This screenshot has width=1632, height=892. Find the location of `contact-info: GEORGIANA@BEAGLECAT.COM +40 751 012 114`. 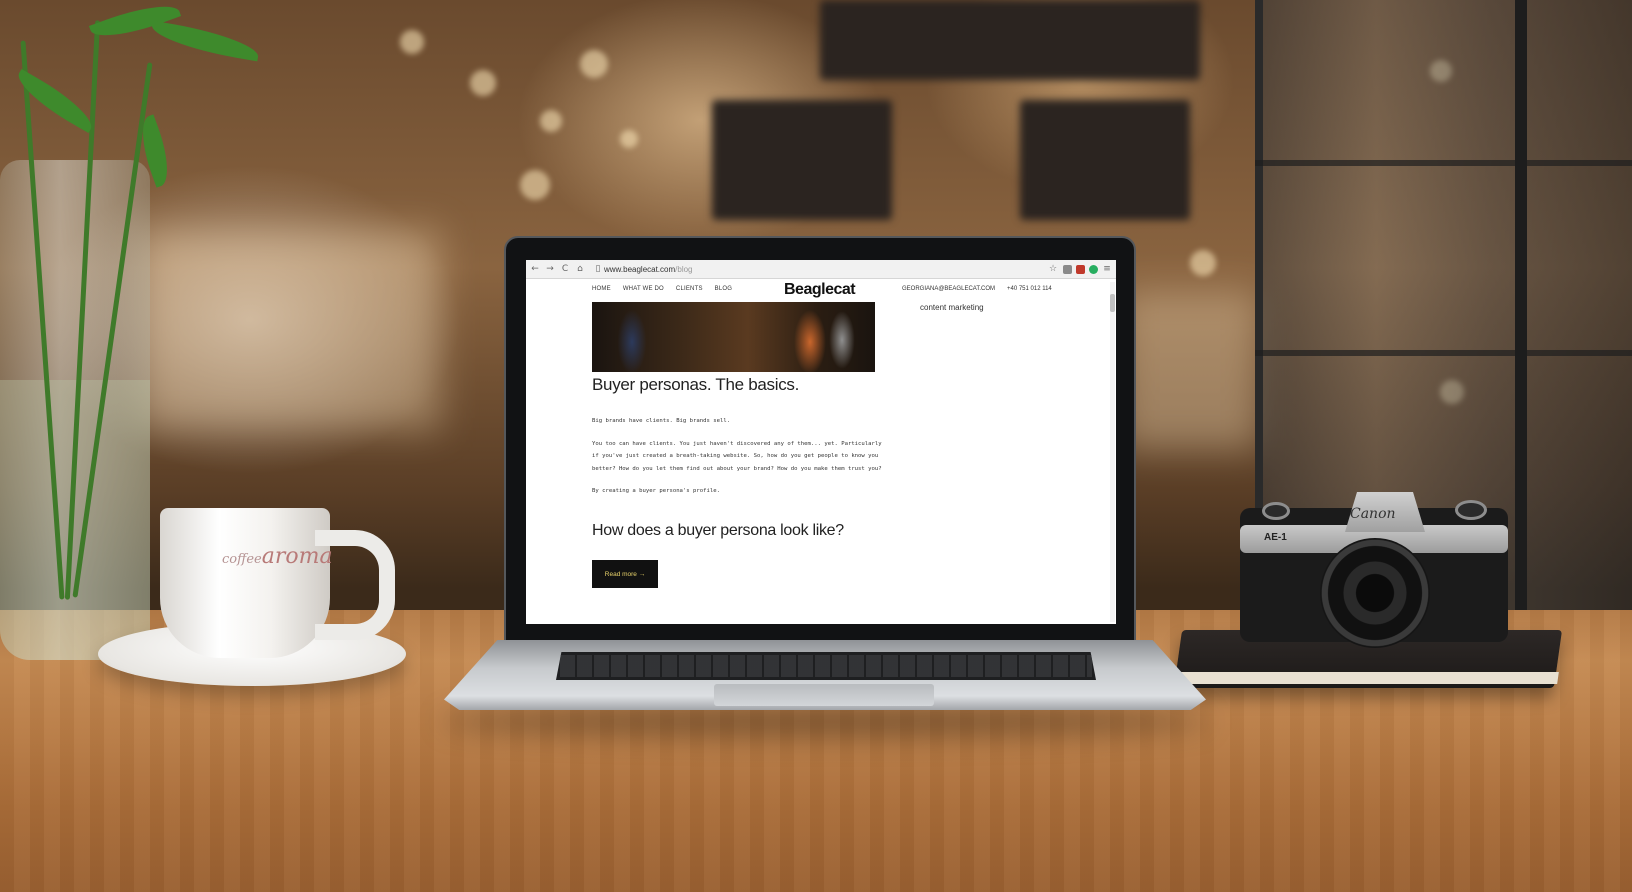

contact-info: GEORGIANA@BEAGLECAT.COM +40 751 012 114 is located at coordinates (977, 289).